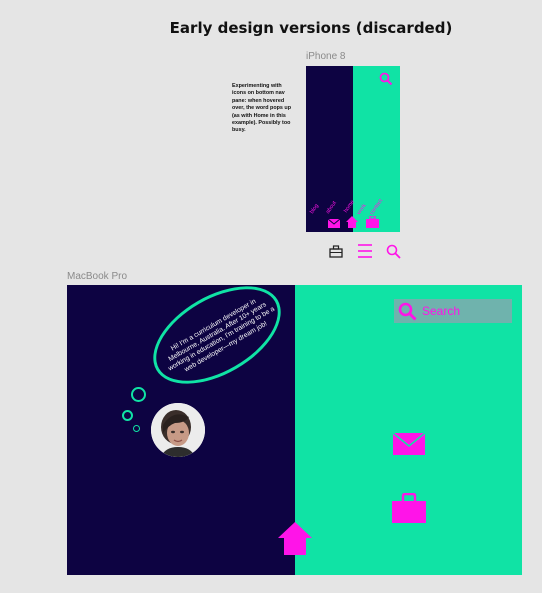 This screenshot has width=542, height=593. I want to click on avatar, so click(178, 430).